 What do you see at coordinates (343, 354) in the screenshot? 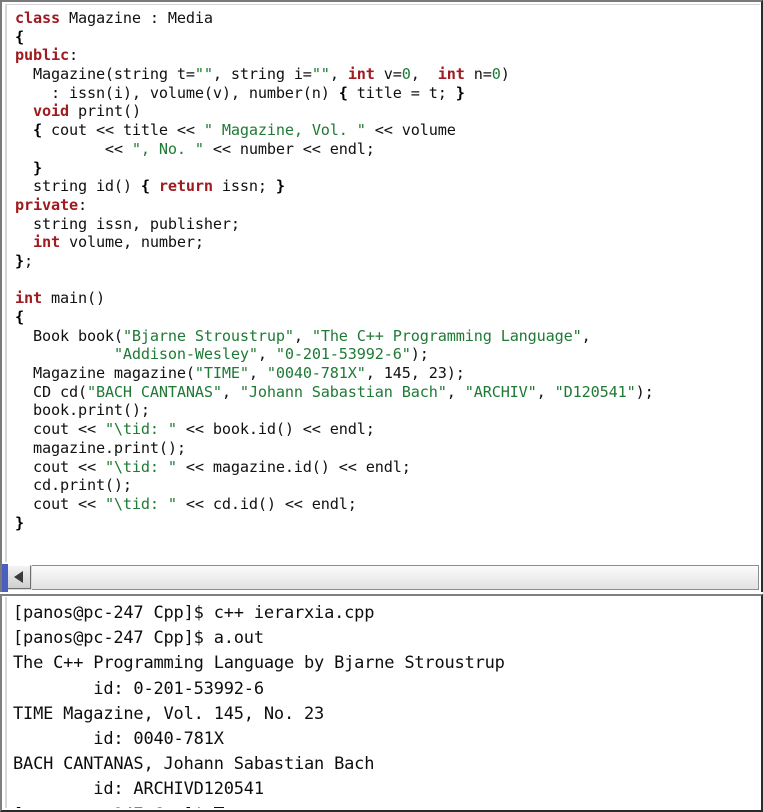
I see `code-token-str: "0-201-53992-6"` at bounding box center [343, 354].